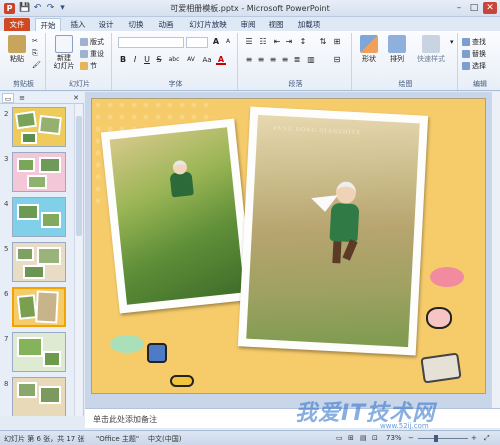  What do you see at coordinates (369, 49) in the screenshot?
I see `shapes-button: 形状` at bounding box center [369, 49].